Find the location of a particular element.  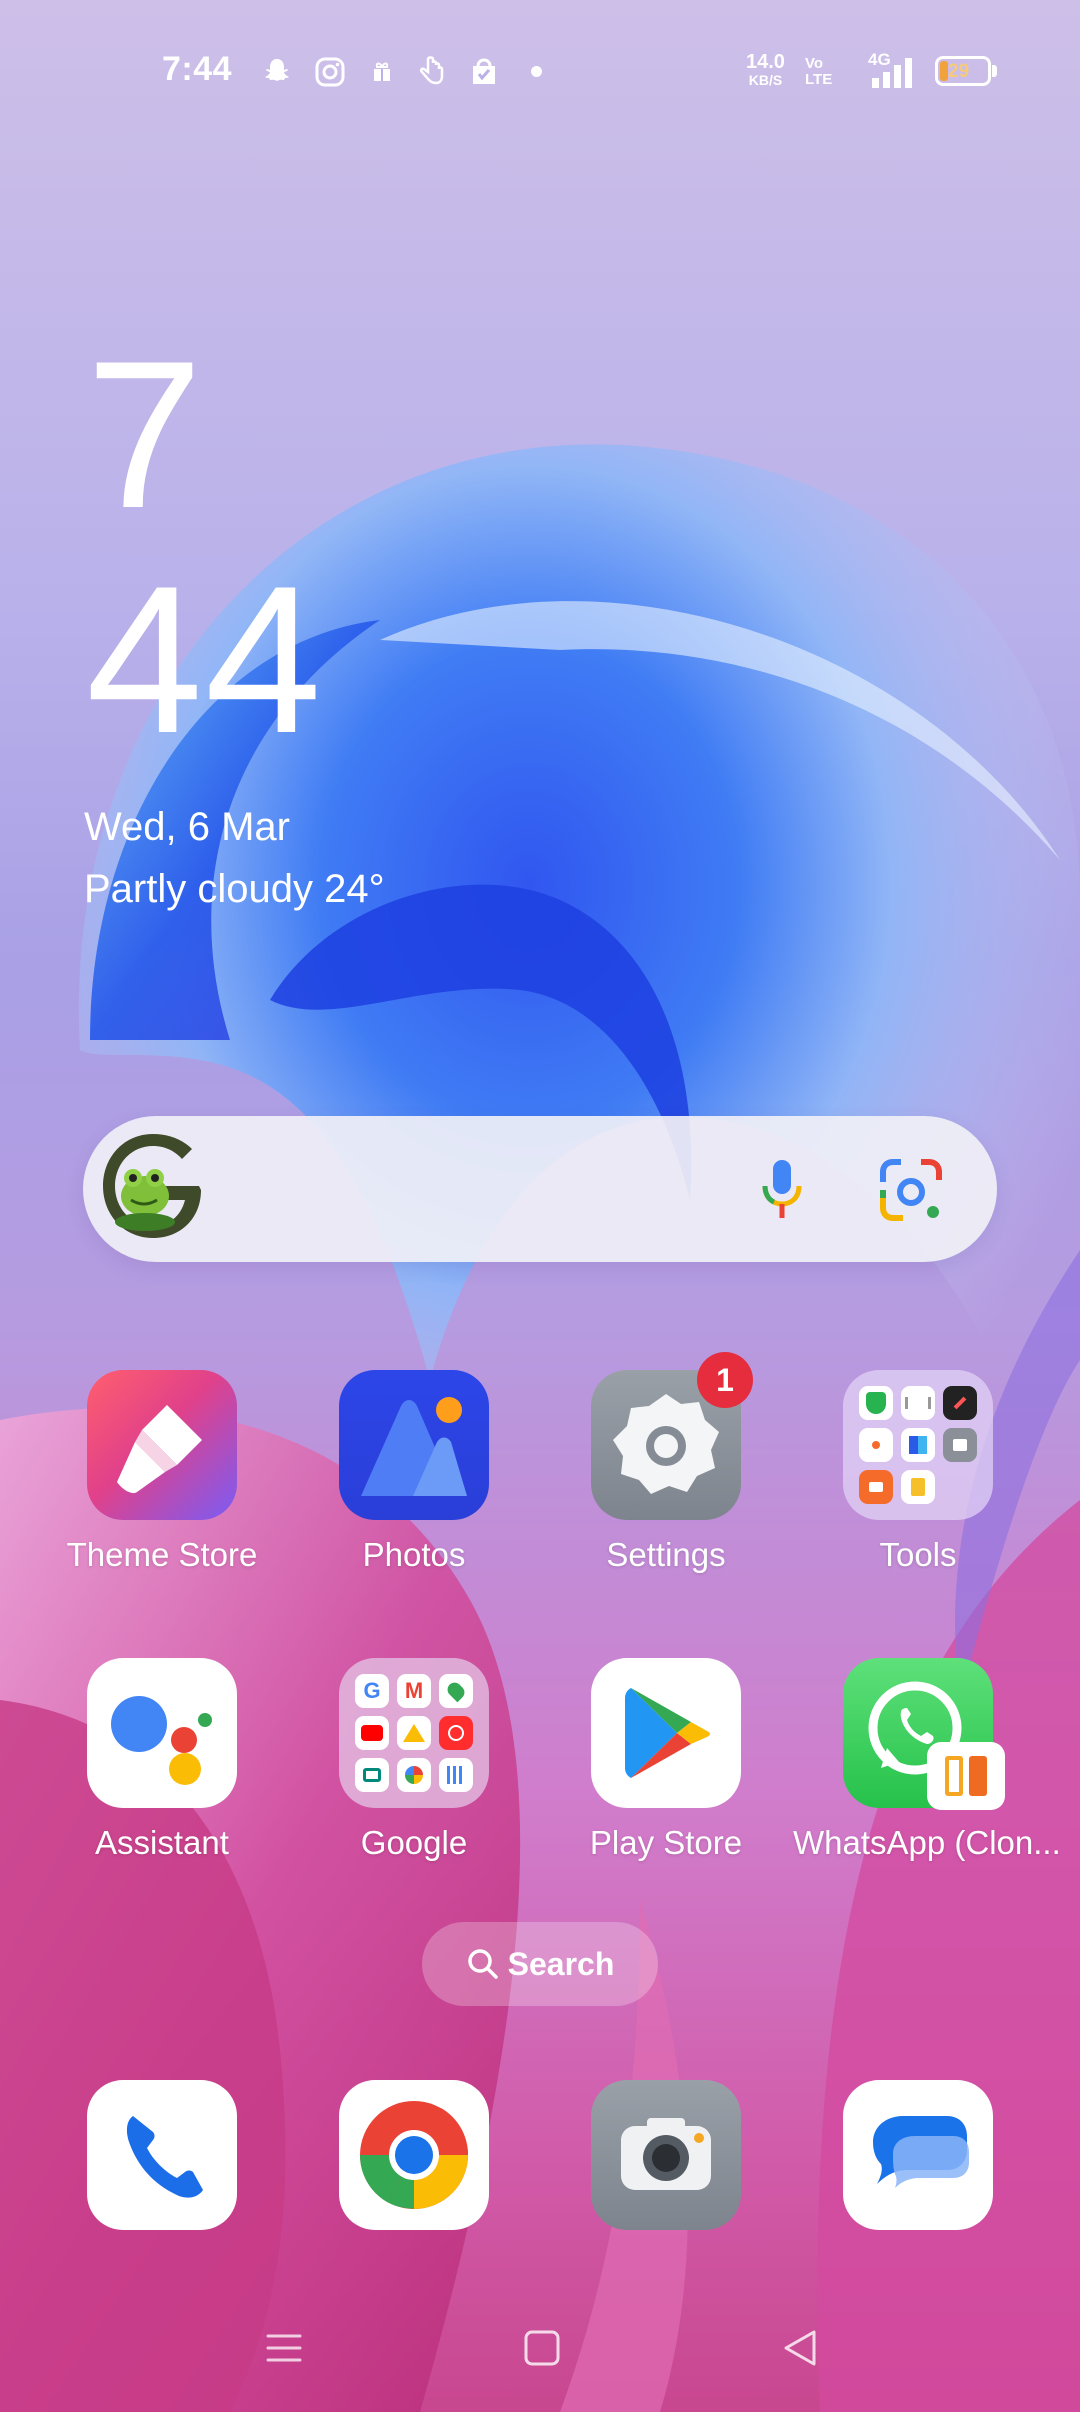

google-search-bar is located at coordinates (540, 1189).